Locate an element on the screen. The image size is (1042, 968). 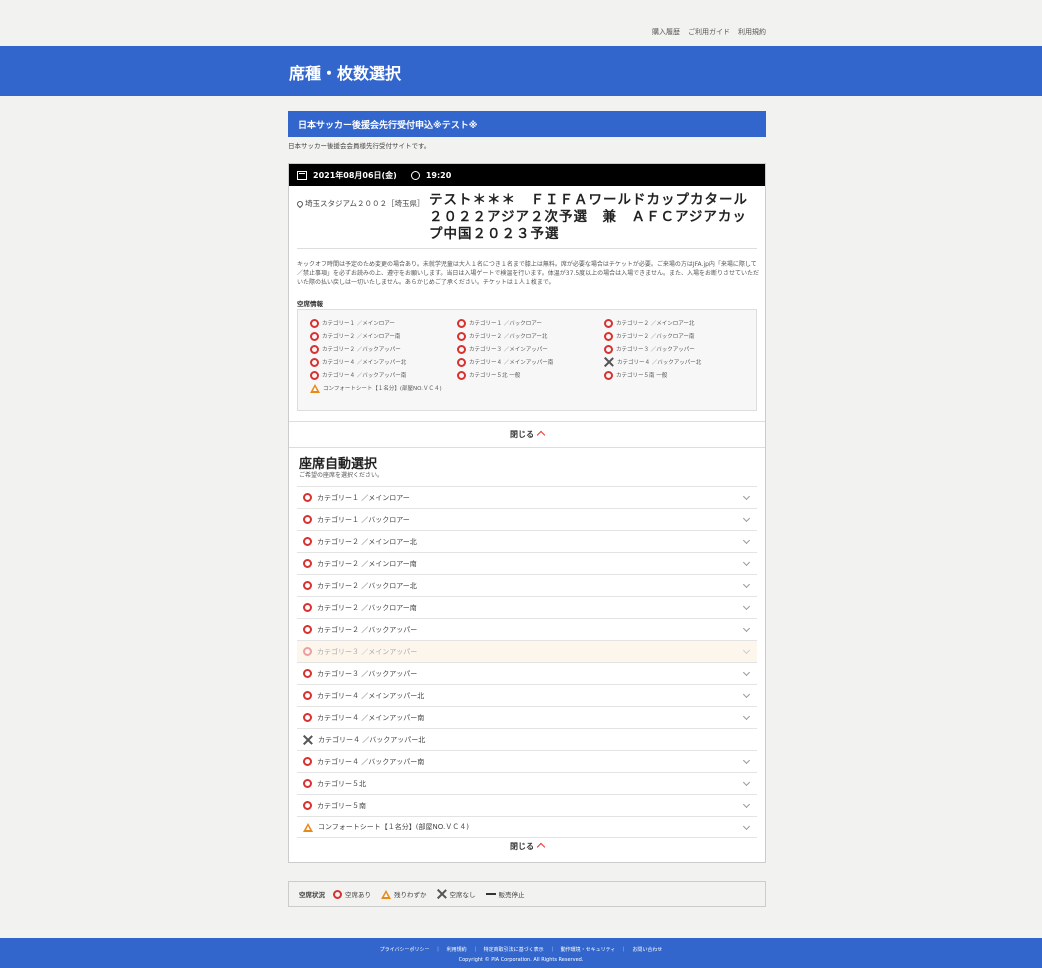
seat-info-label: カテゴリー４ ／メインアッパー南 is located at coordinates (511, 363).